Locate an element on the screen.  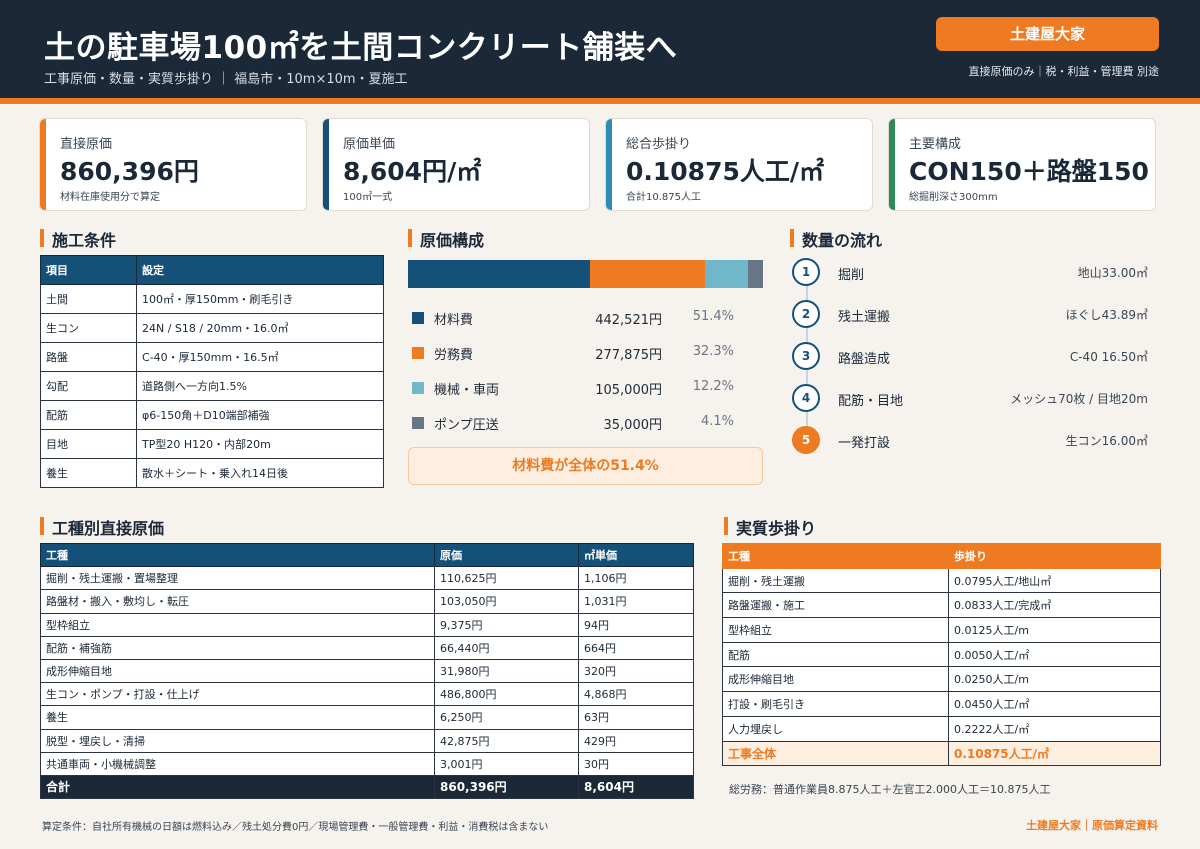
work-name: 共通車両・小機械調整 is located at coordinates (237, 763).